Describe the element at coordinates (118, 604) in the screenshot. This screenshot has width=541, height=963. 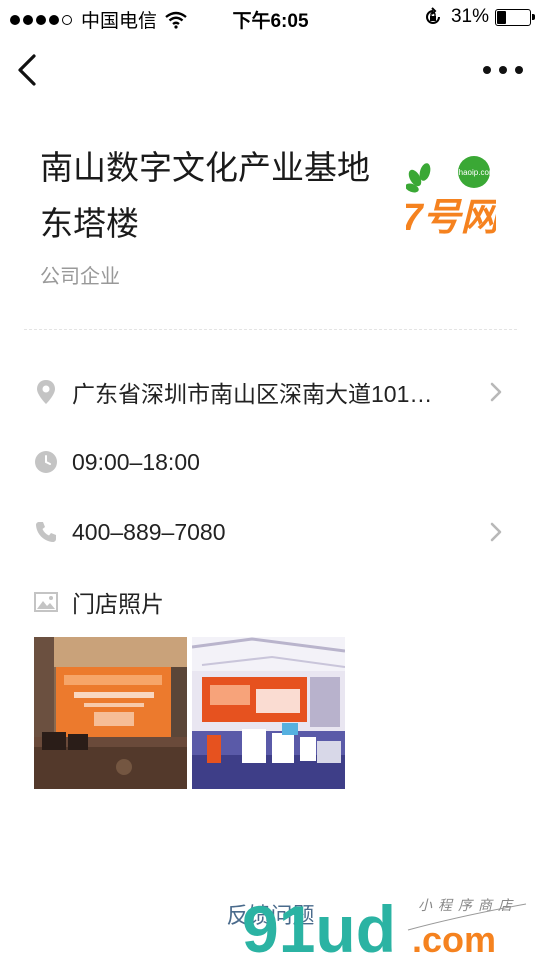
I see `photos-label: 门店照片` at that location.